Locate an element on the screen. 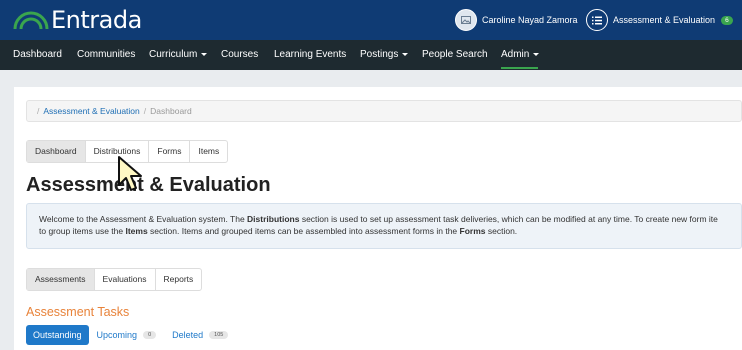  logo-text: Entrada is located at coordinates (96, 20).